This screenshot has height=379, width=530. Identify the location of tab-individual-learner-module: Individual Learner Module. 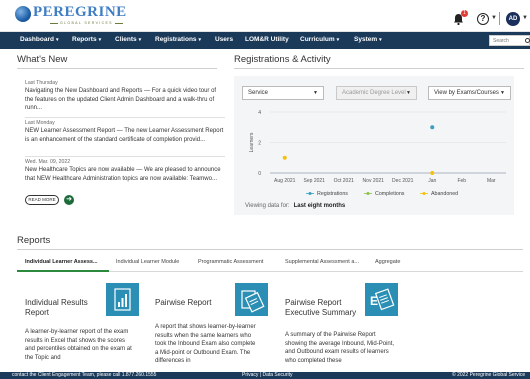
(147, 262).